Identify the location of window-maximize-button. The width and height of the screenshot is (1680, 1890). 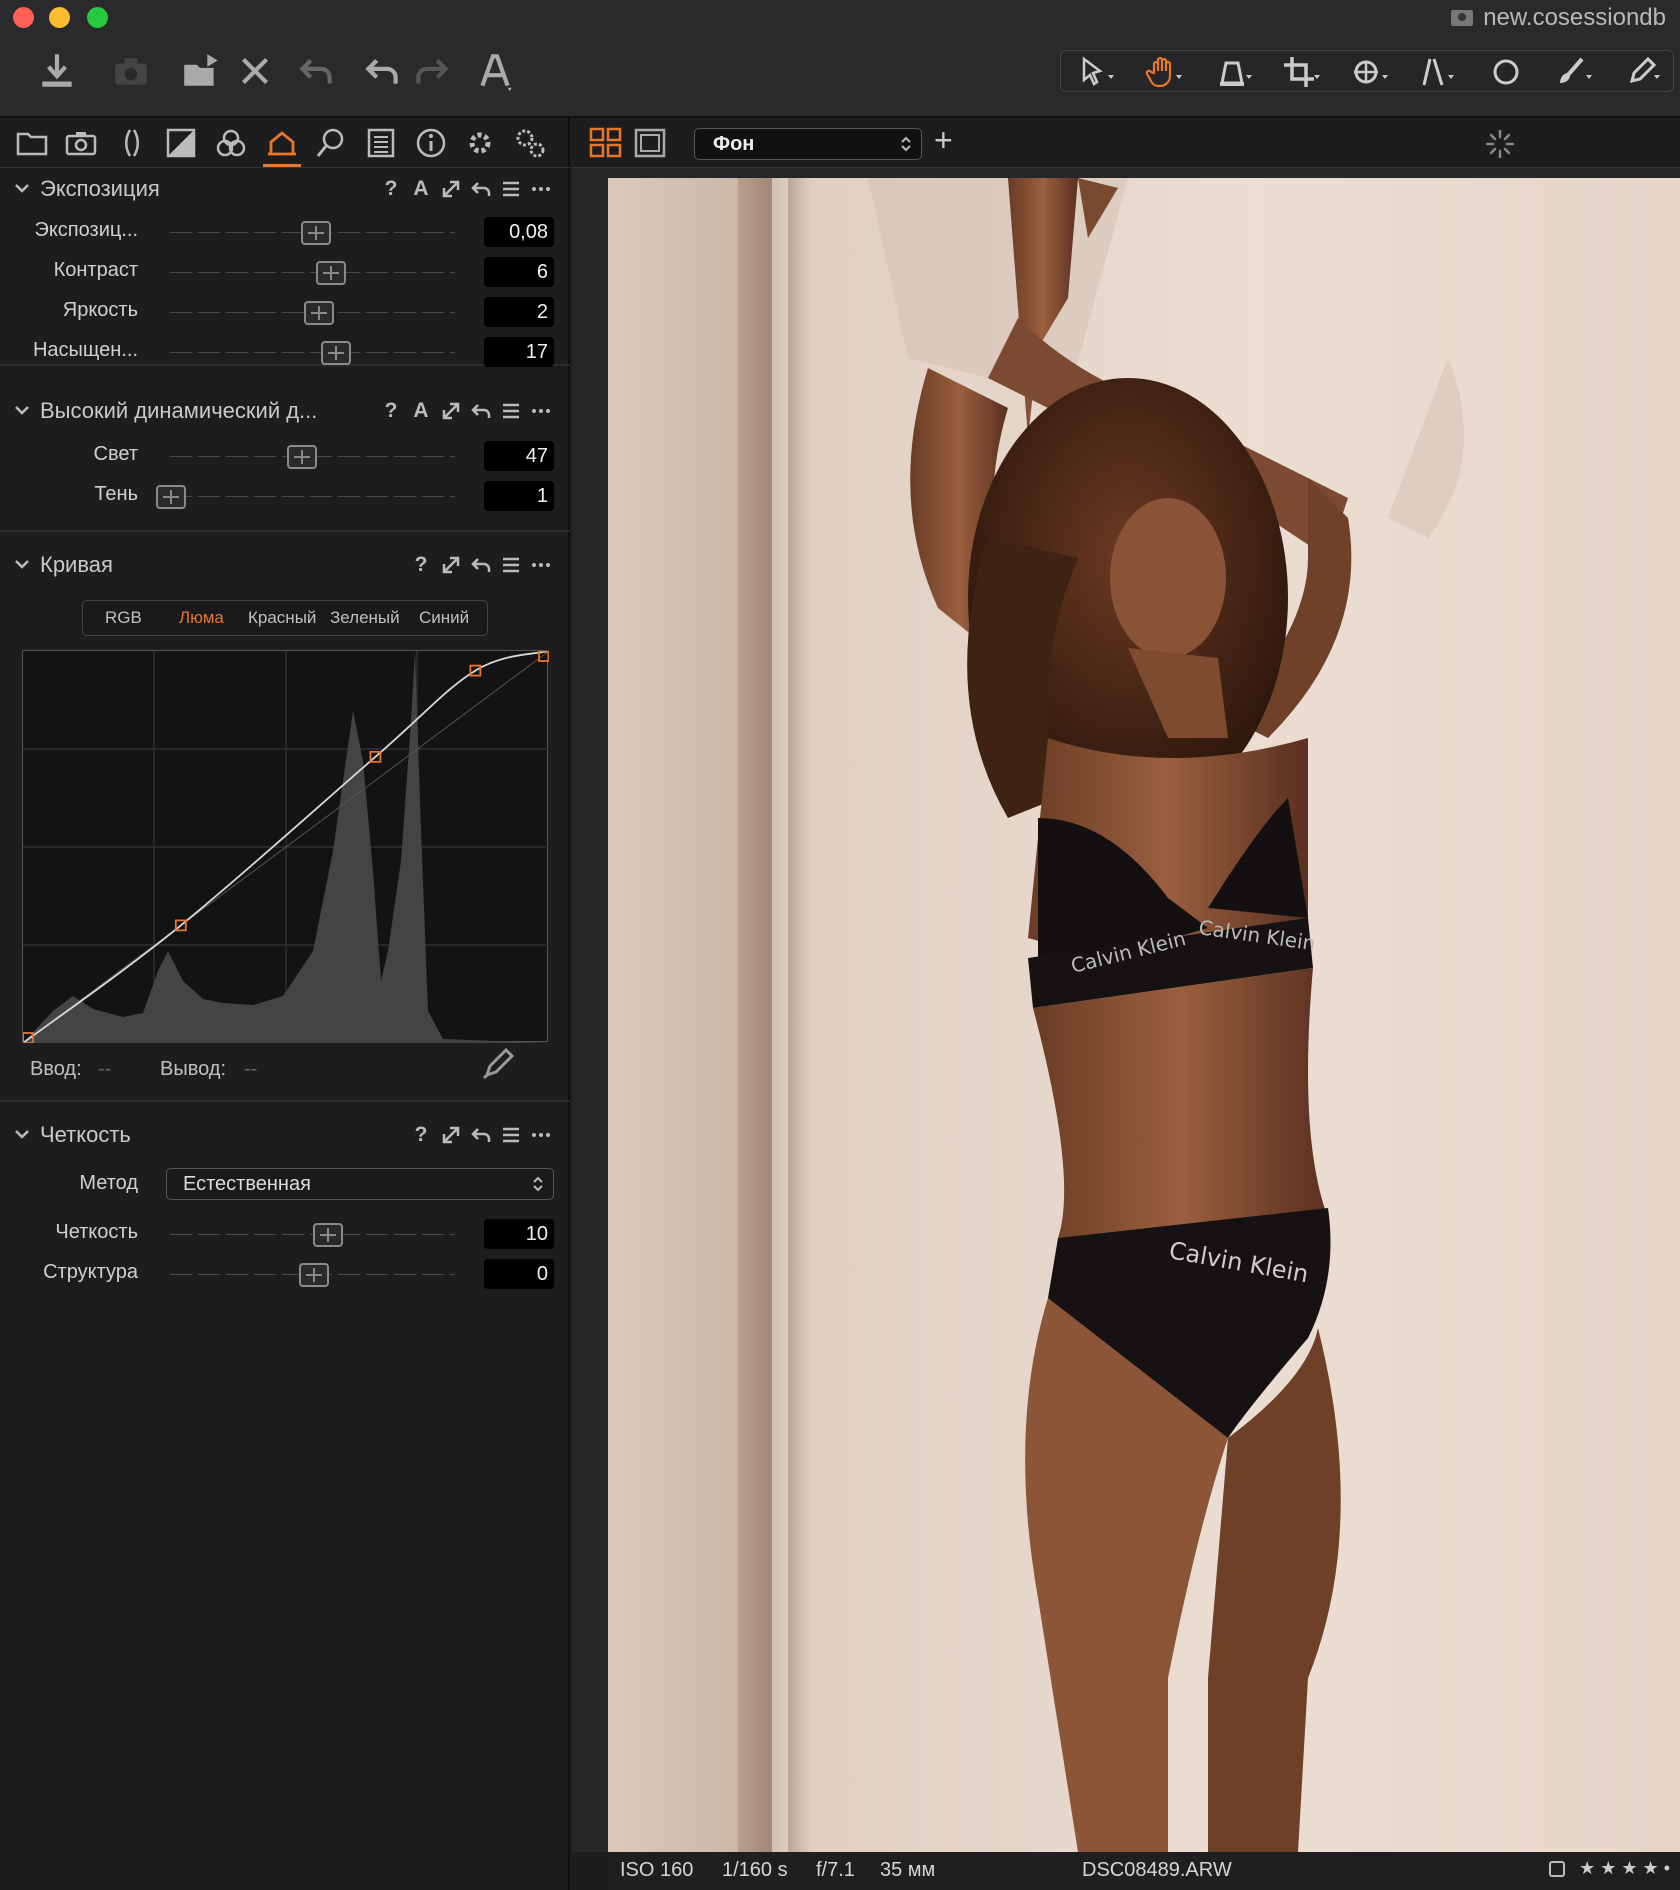
(97, 17).